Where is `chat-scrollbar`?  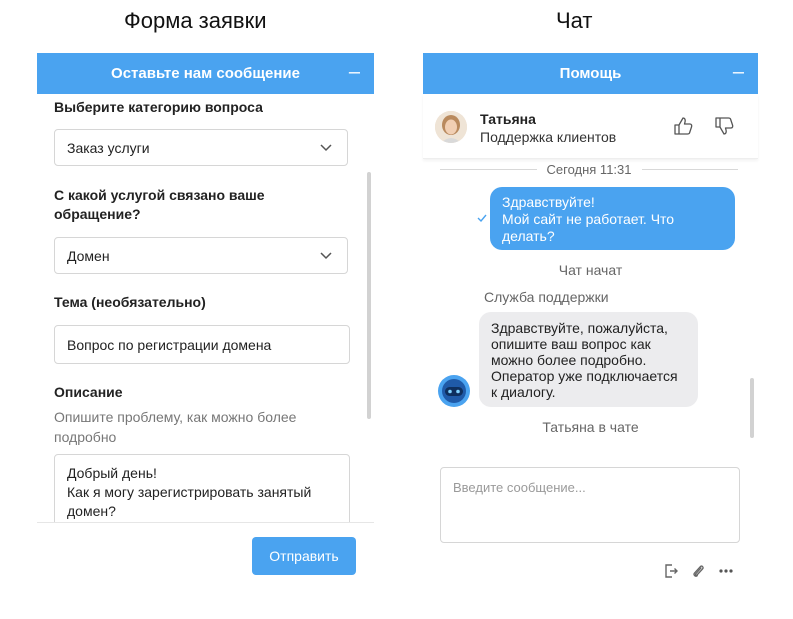 chat-scrollbar is located at coordinates (752, 408).